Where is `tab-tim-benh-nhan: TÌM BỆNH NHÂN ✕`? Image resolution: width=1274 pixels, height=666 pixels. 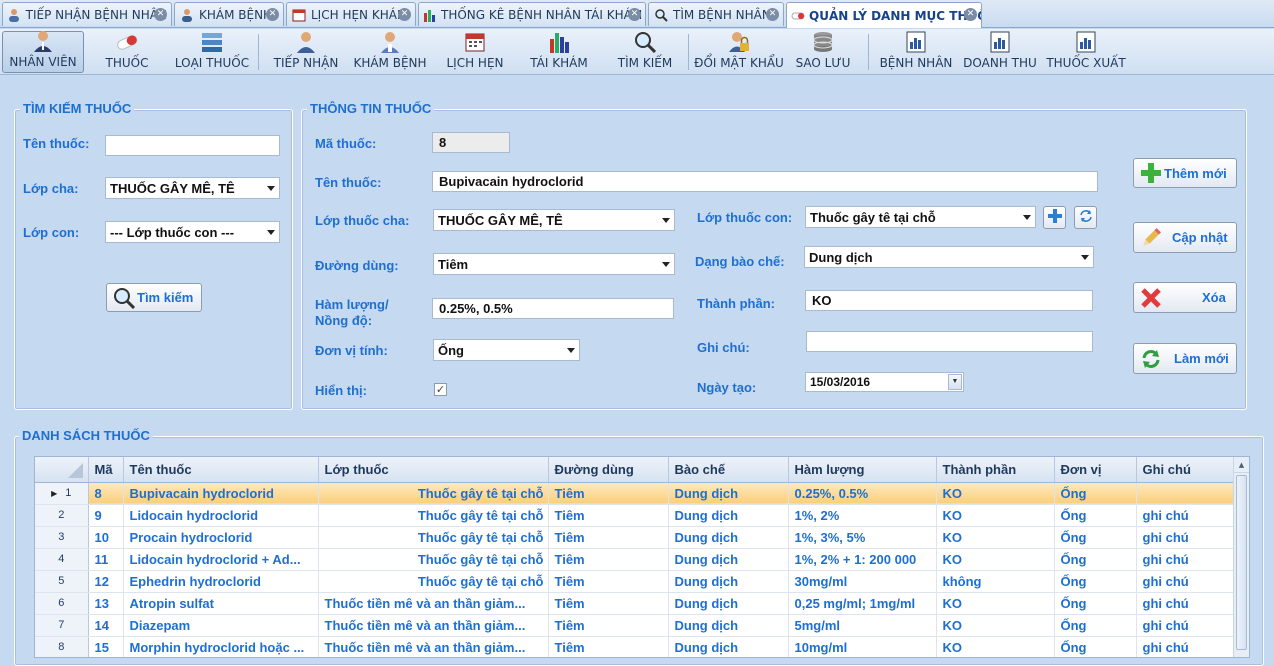 tab-tim-benh-nhan: TÌM BỆNH NHÂN ✕ is located at coordinates (716, 14).